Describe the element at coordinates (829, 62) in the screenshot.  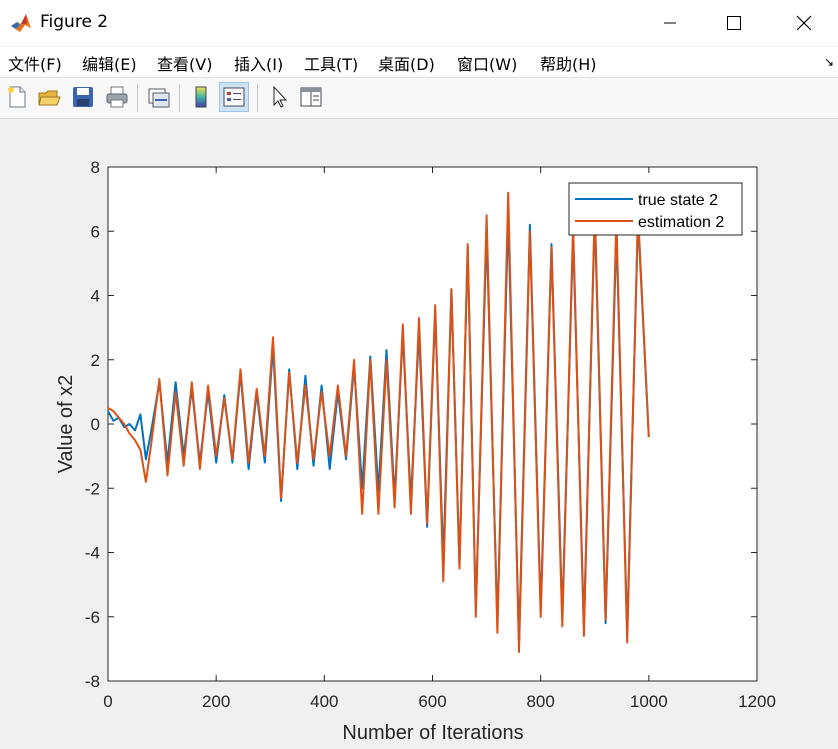
I see `dock-arrow-icon: ↘` at that location.